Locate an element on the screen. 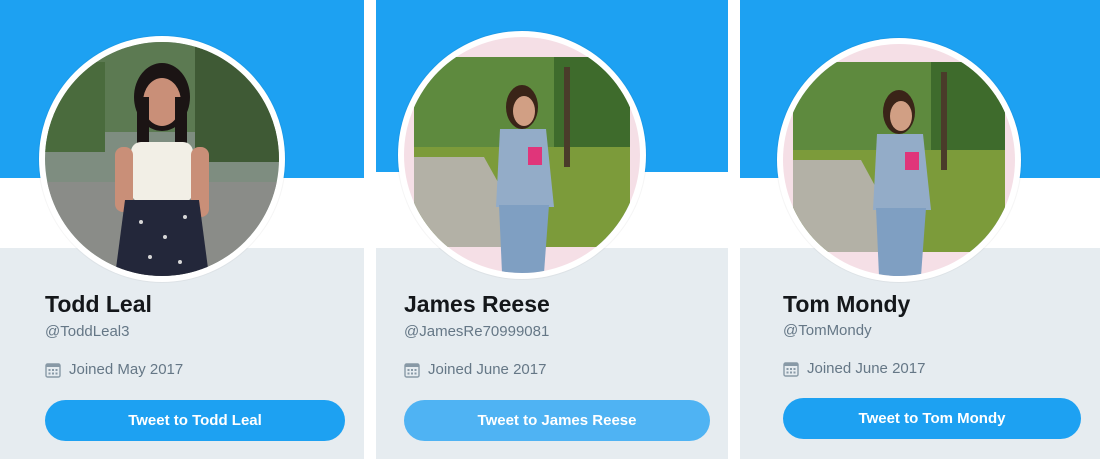  tweet-to-button: Tweet to Todd Leal is located at coordinates (195, 420).